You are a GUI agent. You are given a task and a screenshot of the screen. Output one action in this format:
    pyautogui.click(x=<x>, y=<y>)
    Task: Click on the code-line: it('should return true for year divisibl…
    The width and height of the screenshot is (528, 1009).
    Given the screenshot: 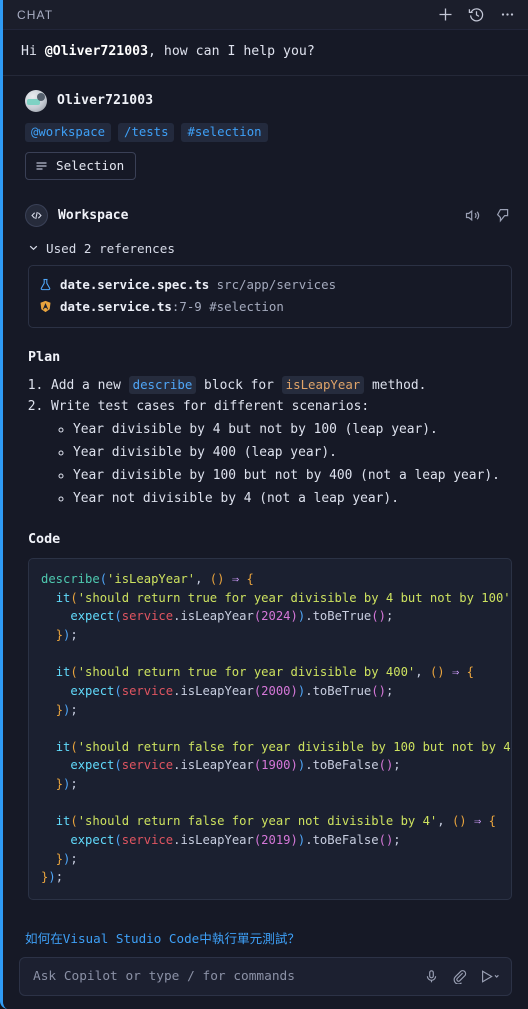 What is the action you would take?
    pyautogui.click(x=276, y=598)
    